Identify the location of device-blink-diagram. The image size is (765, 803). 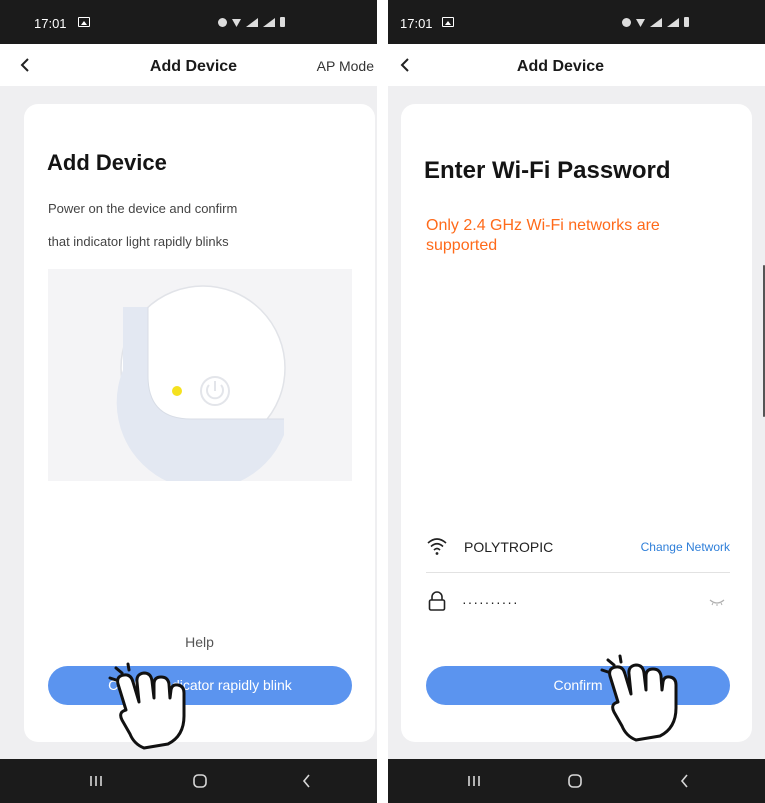
(201, 383).